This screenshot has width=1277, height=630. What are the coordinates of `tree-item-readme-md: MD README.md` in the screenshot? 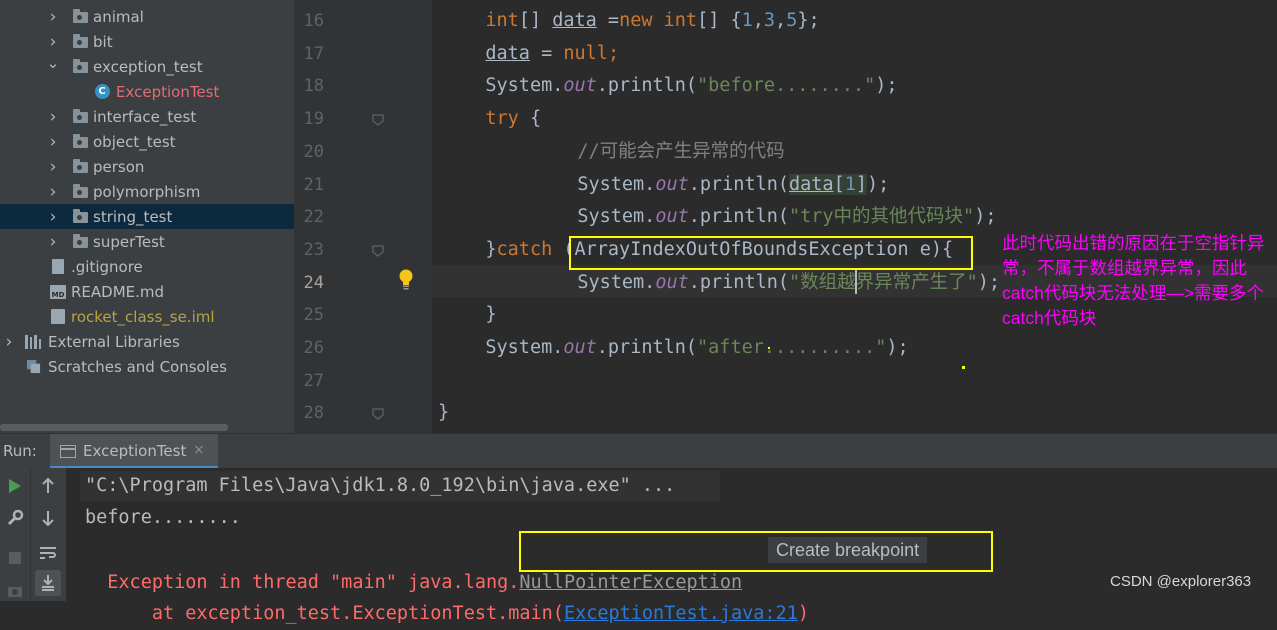 It's located at (147, 291).